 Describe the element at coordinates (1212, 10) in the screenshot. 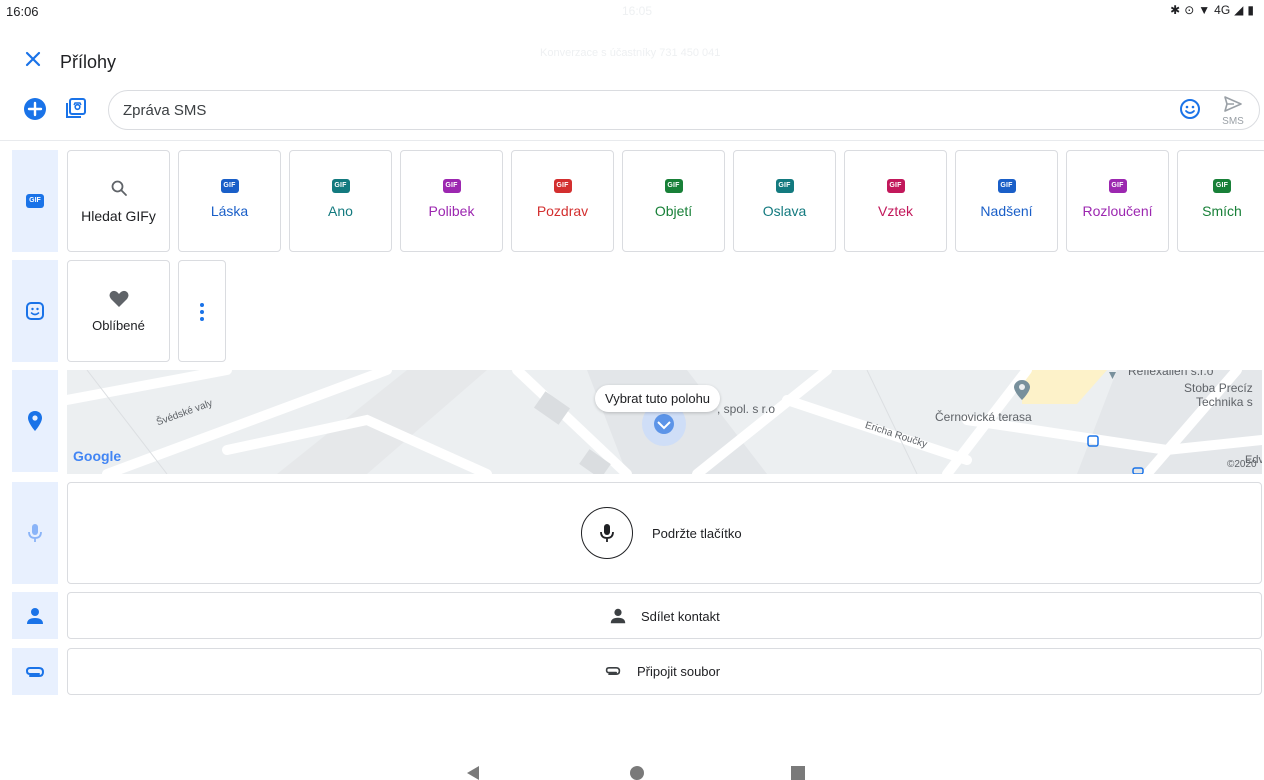

I see `status-icons: ✱ ⊙ ▼ 4G ◢ ▮` at that location.